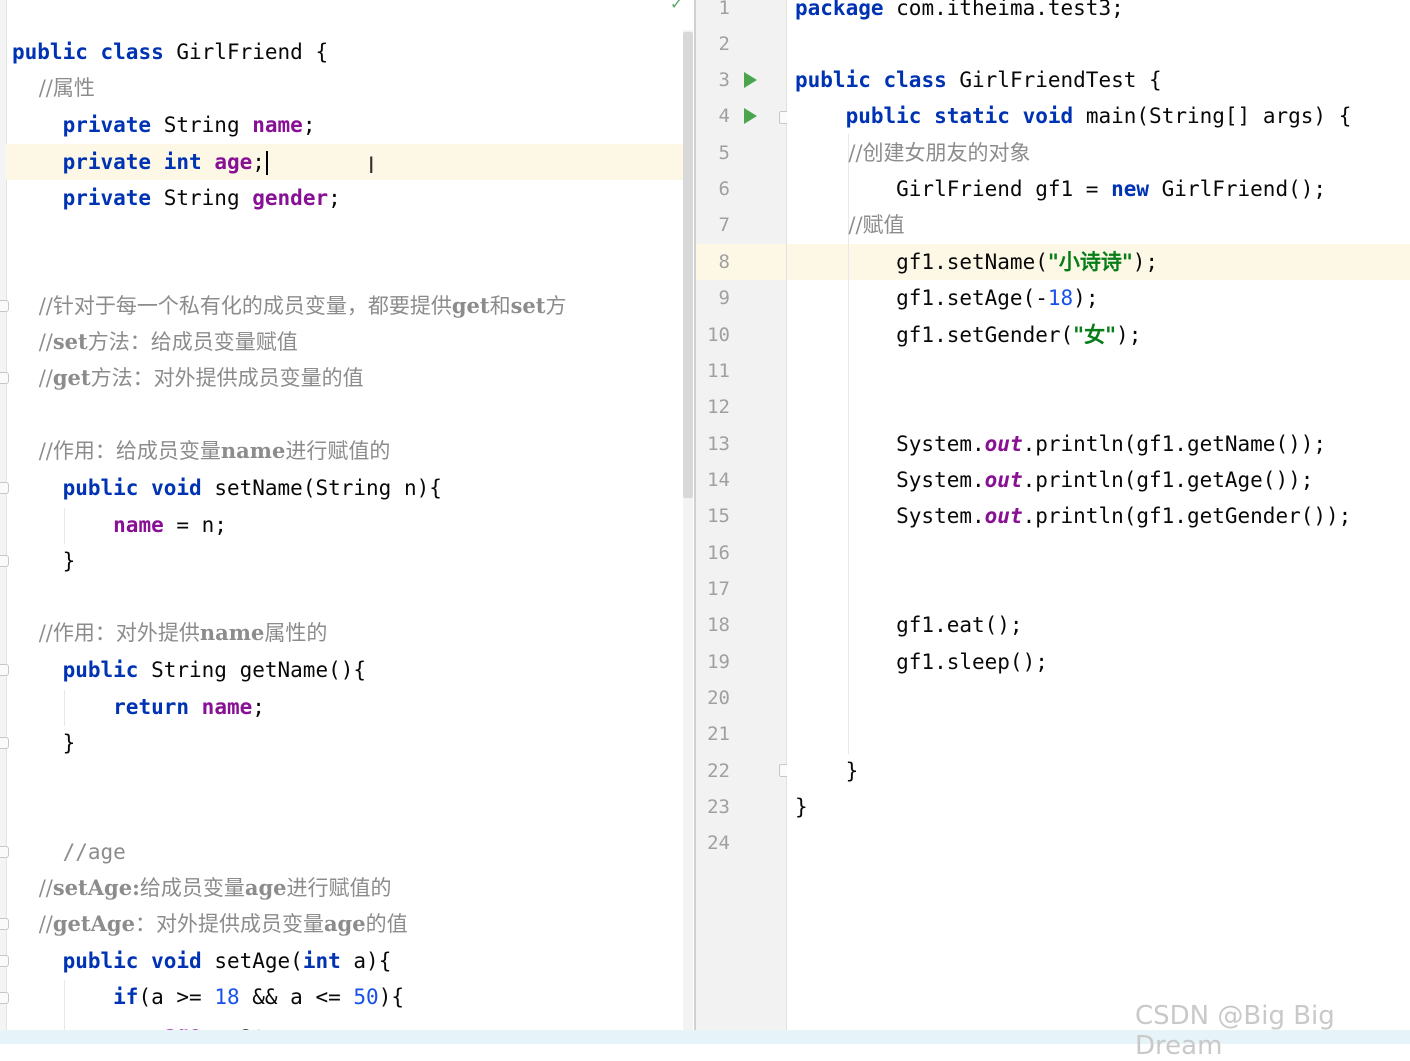 The image size is (1410, 1061). What do you see at coordinates (266, 163) in the screenshot?
I see `text-caret` at bounding box center [266, 163].